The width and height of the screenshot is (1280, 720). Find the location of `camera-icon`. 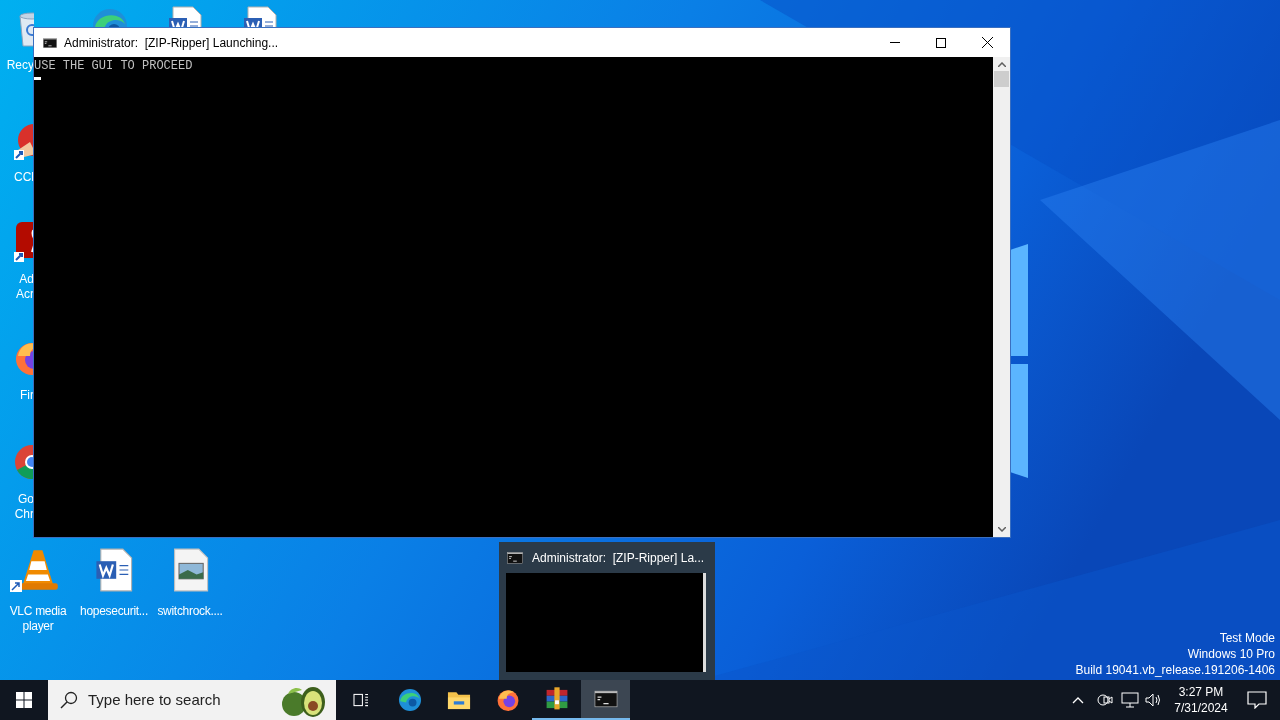

camera-icon is located at coordinates (1105, 700).